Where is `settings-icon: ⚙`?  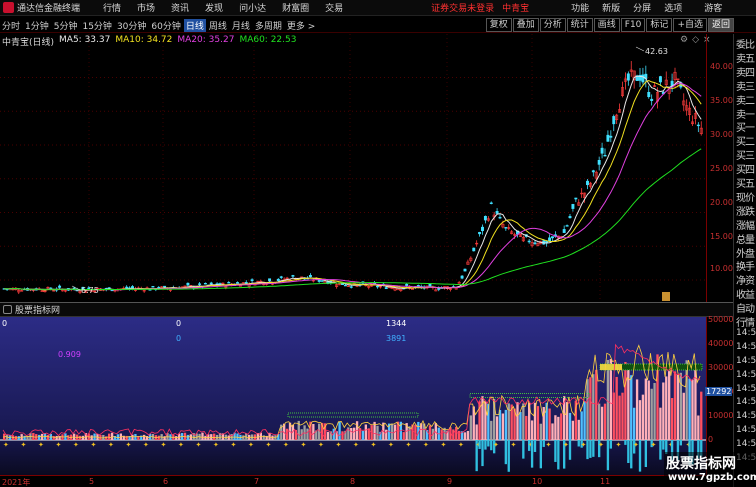 settings-icon: ⚙ is located at coordinates (684, 40).